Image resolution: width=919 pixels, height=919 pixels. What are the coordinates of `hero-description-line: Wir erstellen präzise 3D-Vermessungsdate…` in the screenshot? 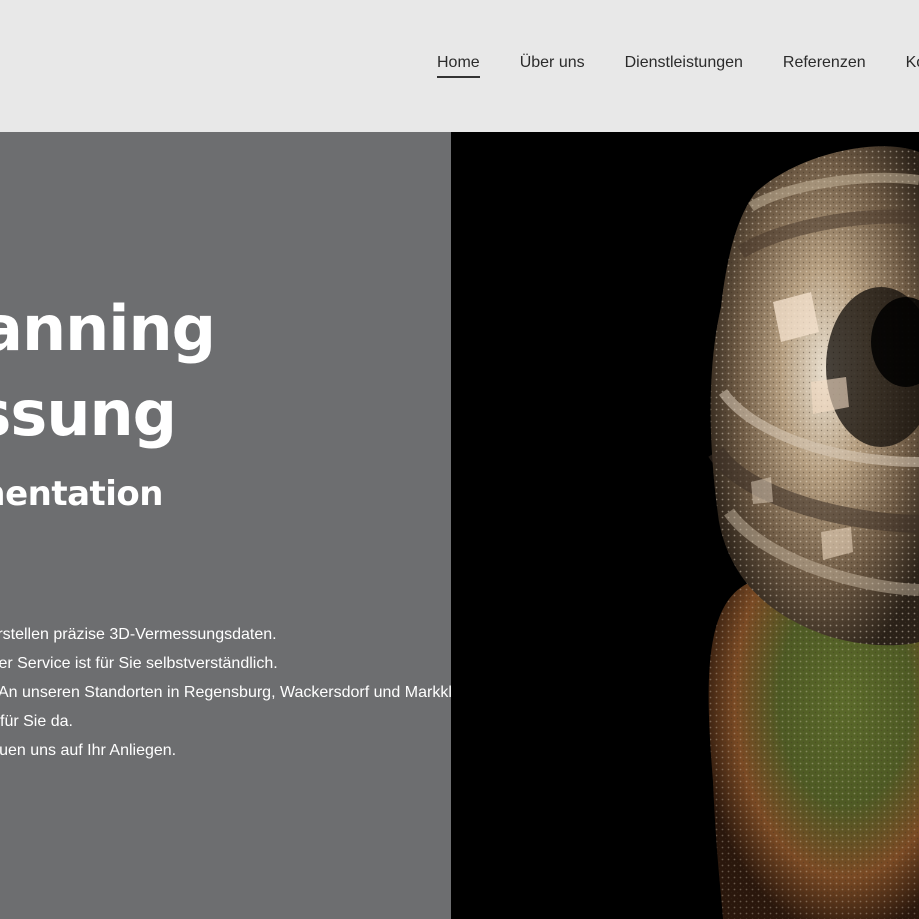 It's located at (138, 634).